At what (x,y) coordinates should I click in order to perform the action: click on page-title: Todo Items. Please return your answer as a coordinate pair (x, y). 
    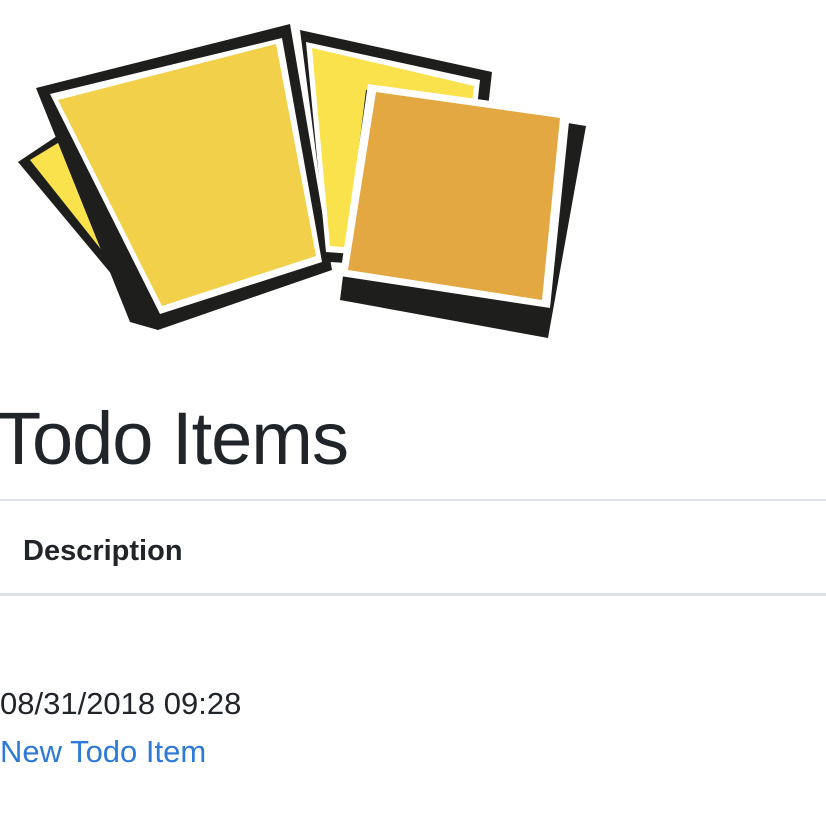
    Looking at the image, I should click on (174, 438).